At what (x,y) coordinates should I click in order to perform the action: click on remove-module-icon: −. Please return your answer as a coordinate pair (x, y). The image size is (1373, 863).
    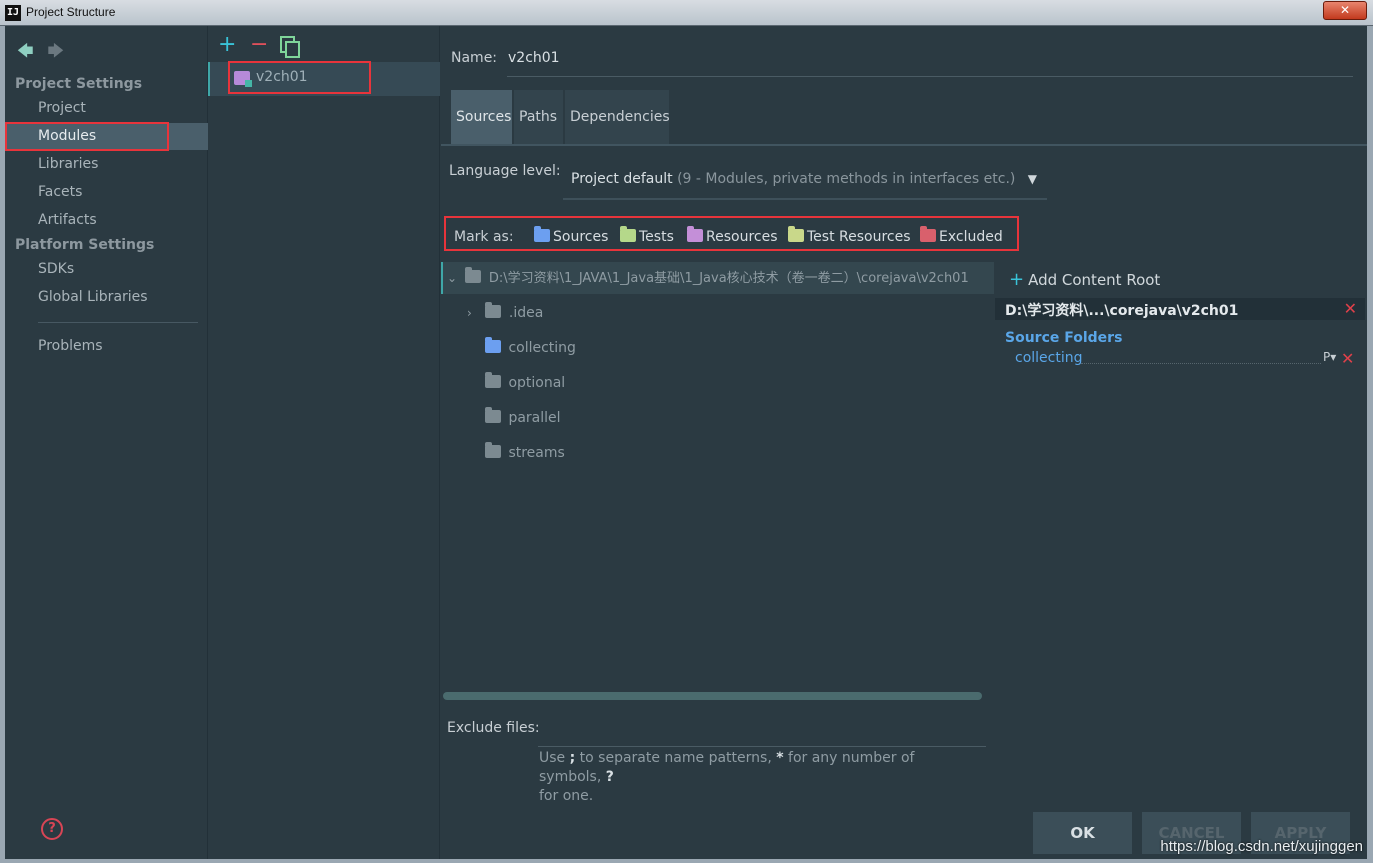
    Looking at the image, I should click on (259, 44).